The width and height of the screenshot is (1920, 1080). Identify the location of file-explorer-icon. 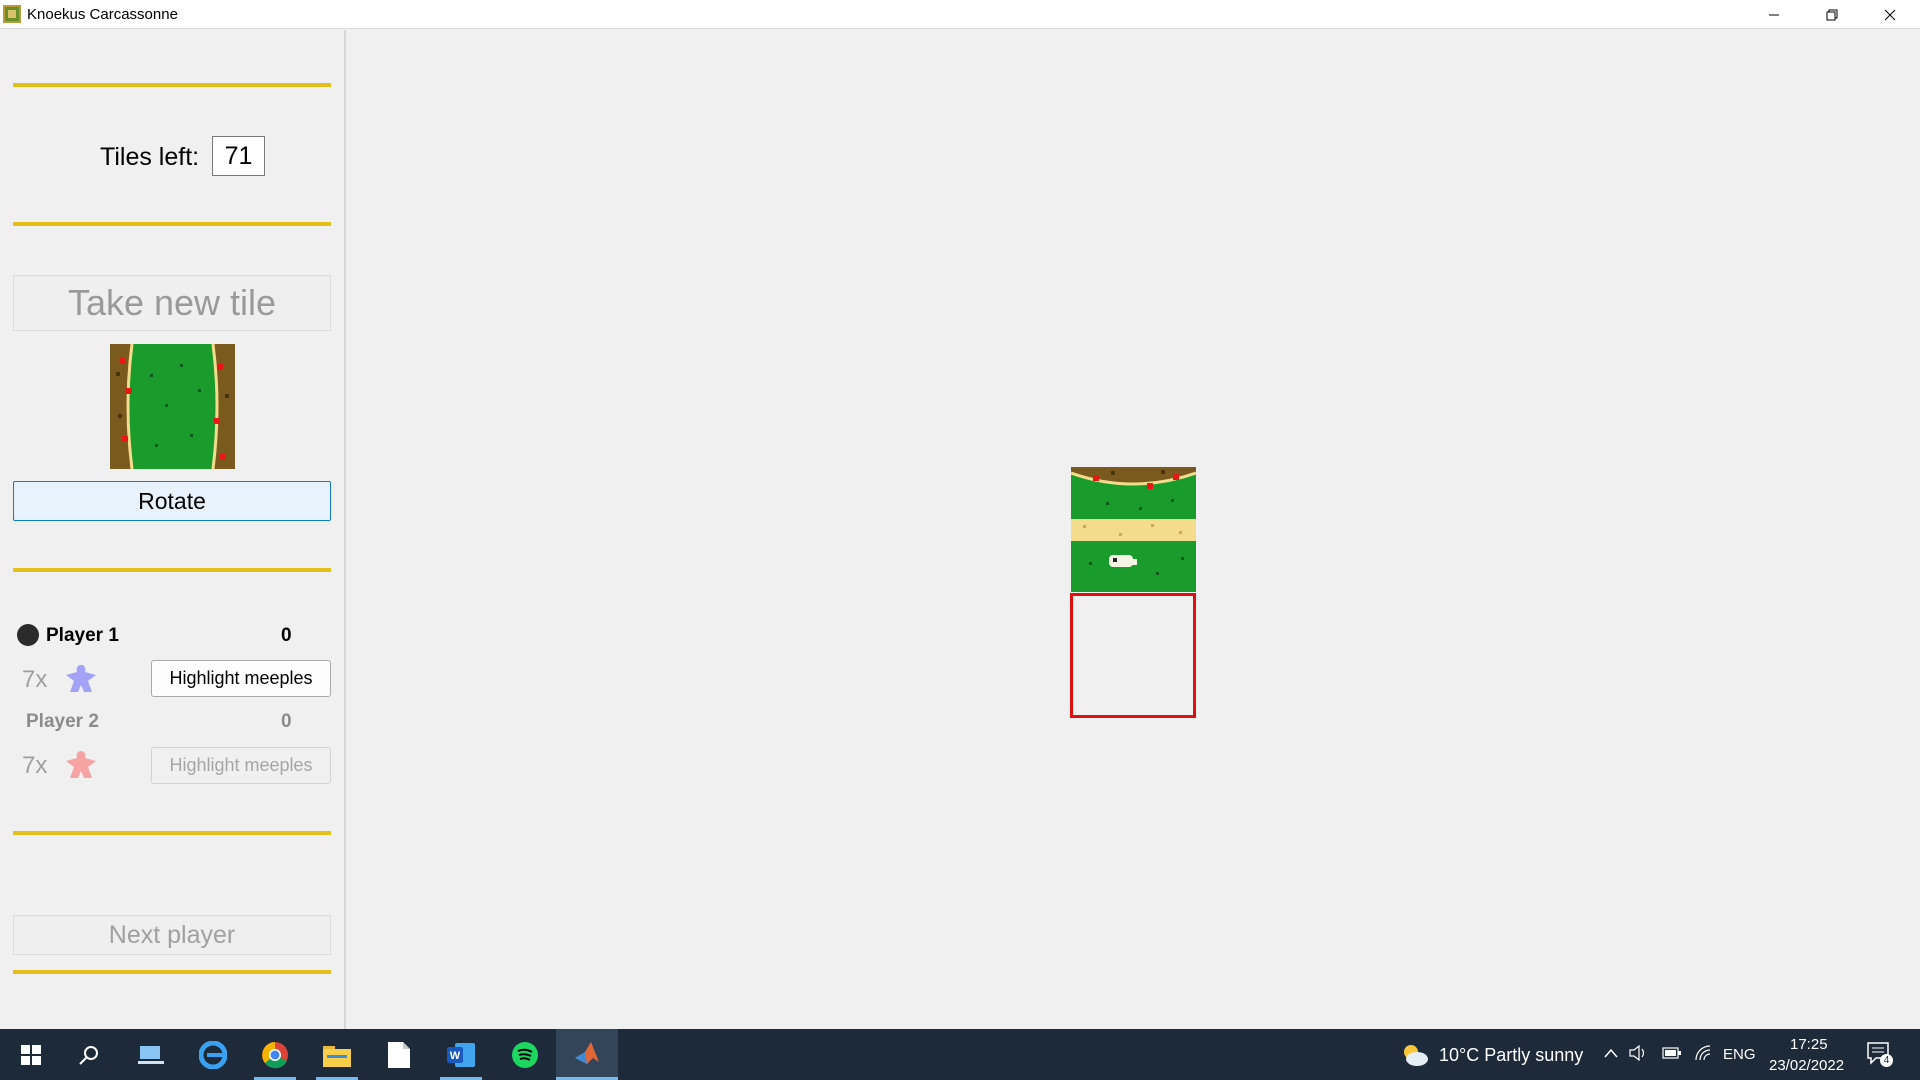
(337, 1056).